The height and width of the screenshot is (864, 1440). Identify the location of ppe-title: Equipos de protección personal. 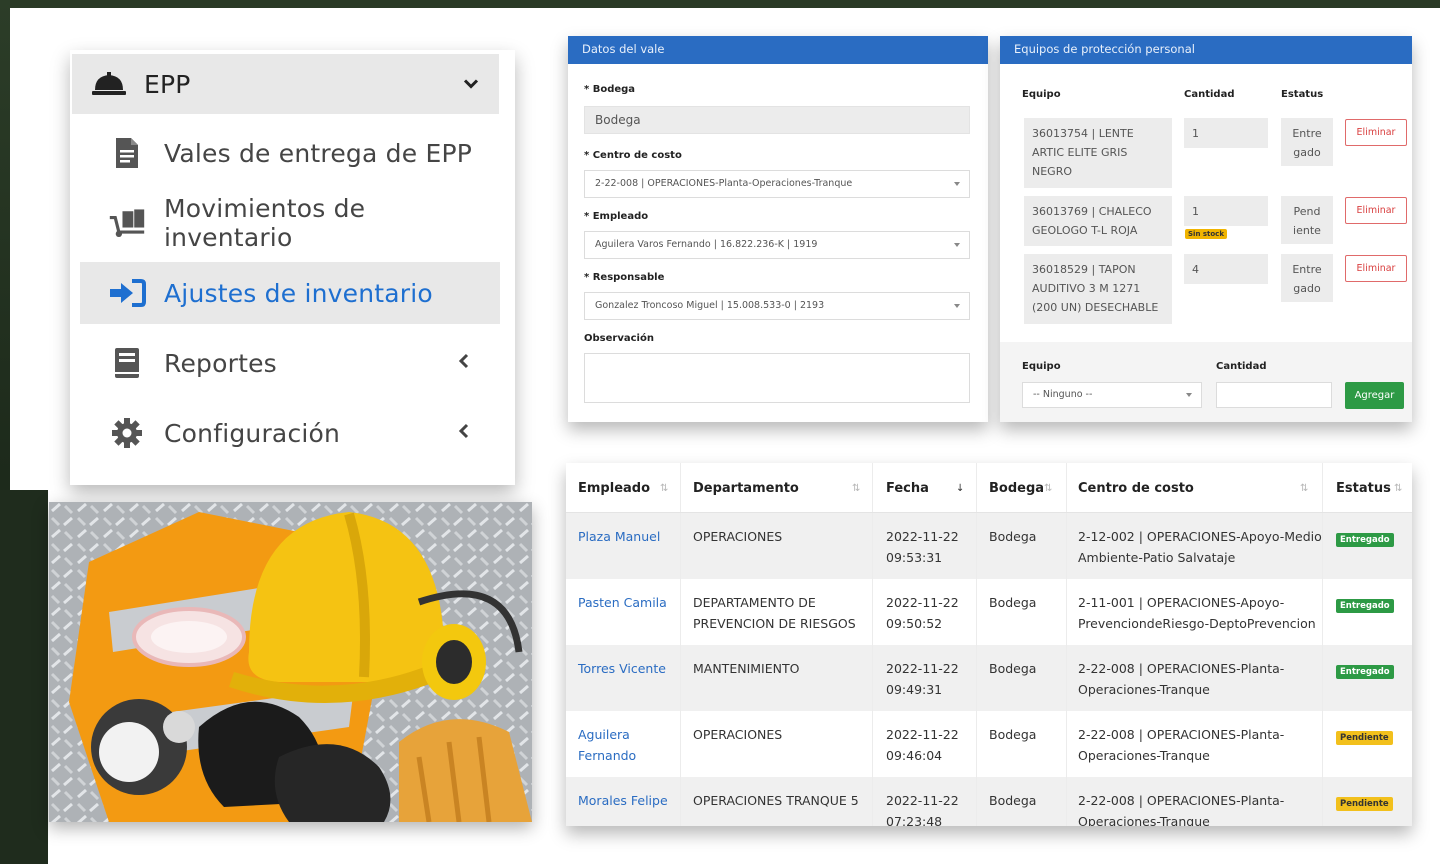
(1206, 50).